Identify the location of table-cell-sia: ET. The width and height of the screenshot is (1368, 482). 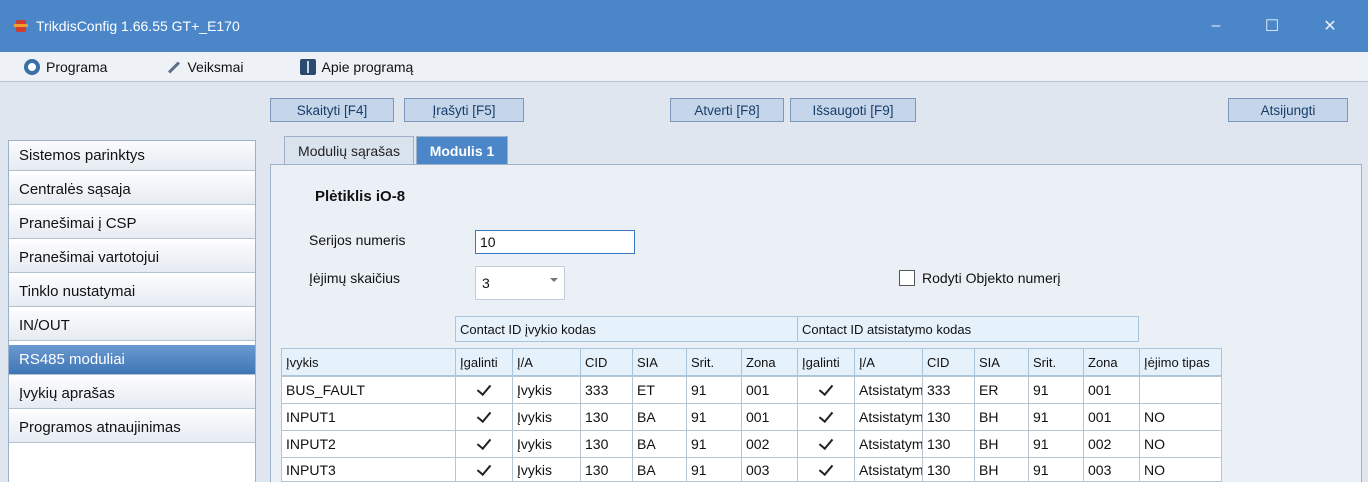
(659, 390).